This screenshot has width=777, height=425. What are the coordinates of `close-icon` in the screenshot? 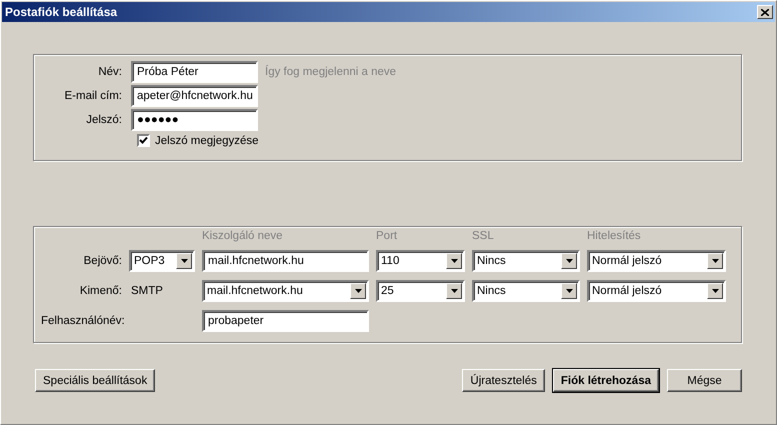 It's located at (765, 12).